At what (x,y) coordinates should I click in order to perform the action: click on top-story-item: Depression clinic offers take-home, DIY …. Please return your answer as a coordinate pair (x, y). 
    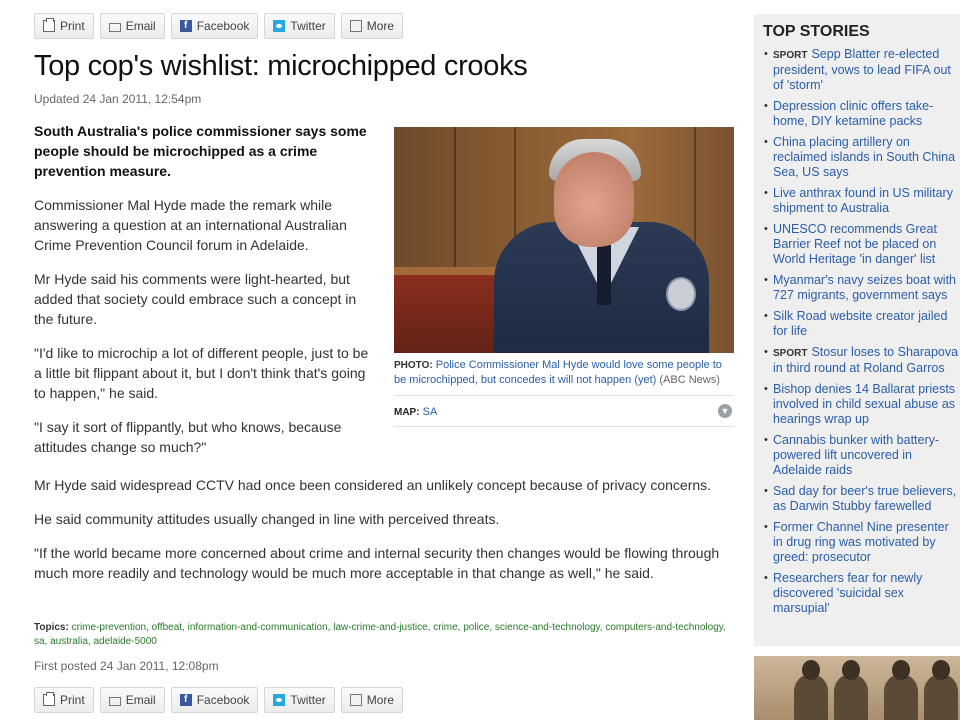
    Looking at the image, I should click on (862, 114).